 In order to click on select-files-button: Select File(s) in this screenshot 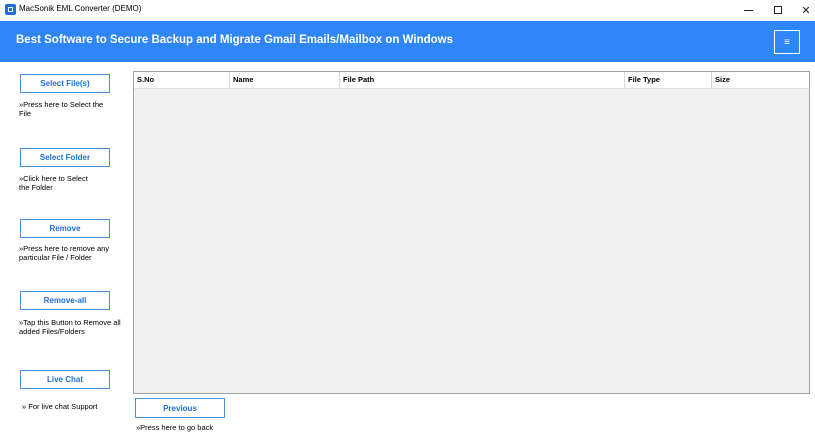, I will do `click(65, 83)`.